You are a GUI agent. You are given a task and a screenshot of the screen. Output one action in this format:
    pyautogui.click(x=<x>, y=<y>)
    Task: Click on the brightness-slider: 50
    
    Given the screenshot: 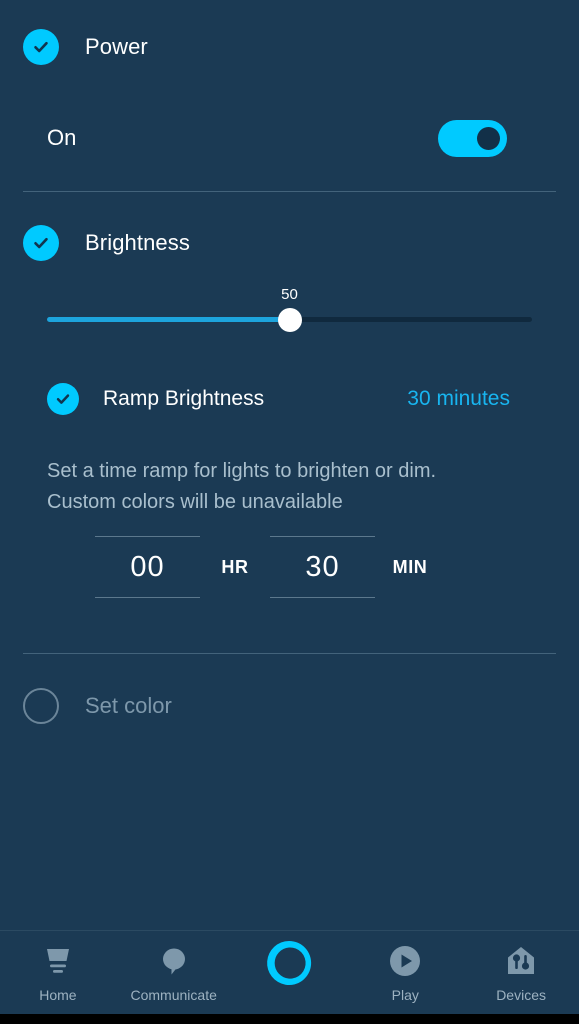 What is the action you would take?
    pyautogui.click(x=289, y=309)
    